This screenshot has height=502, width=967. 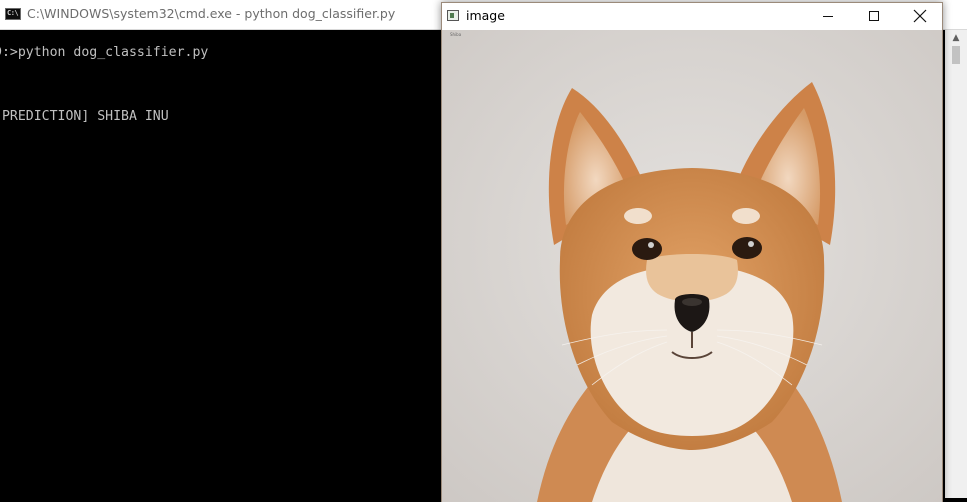 I want to click on image-app-icon, so click(x=453, y=15).